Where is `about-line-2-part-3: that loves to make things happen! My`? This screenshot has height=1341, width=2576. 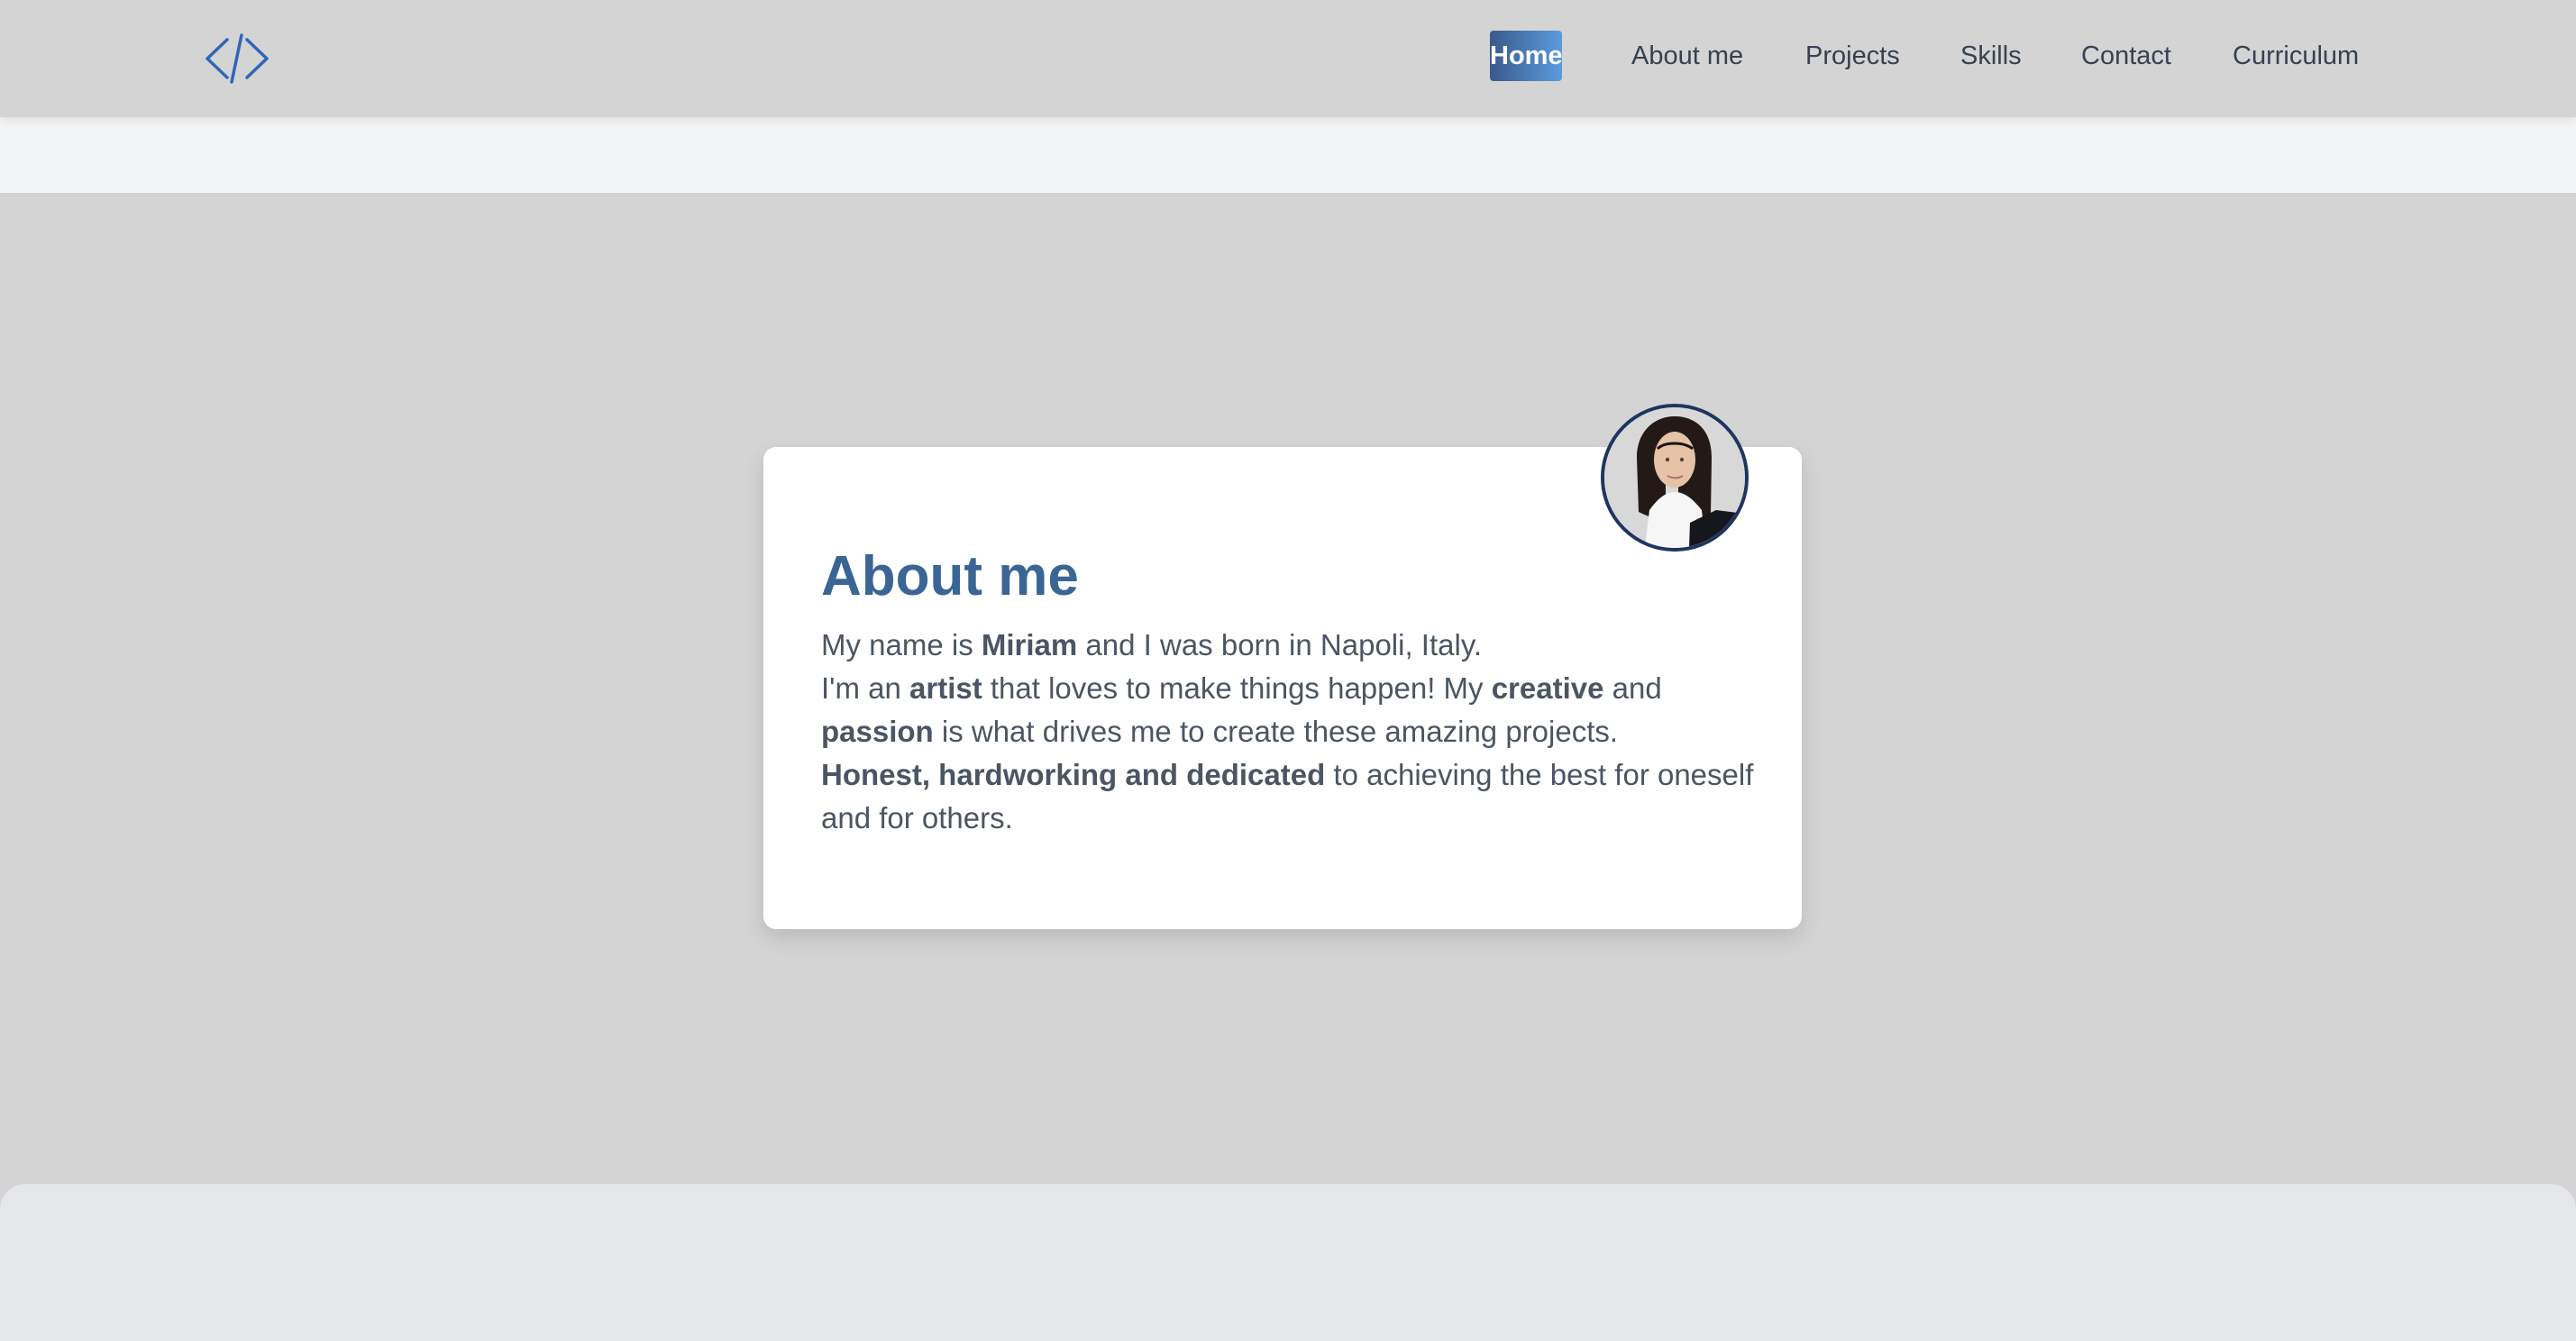
about-line-2-part-3: that loves to make things happen! My is located at coordinates (1237, 688).